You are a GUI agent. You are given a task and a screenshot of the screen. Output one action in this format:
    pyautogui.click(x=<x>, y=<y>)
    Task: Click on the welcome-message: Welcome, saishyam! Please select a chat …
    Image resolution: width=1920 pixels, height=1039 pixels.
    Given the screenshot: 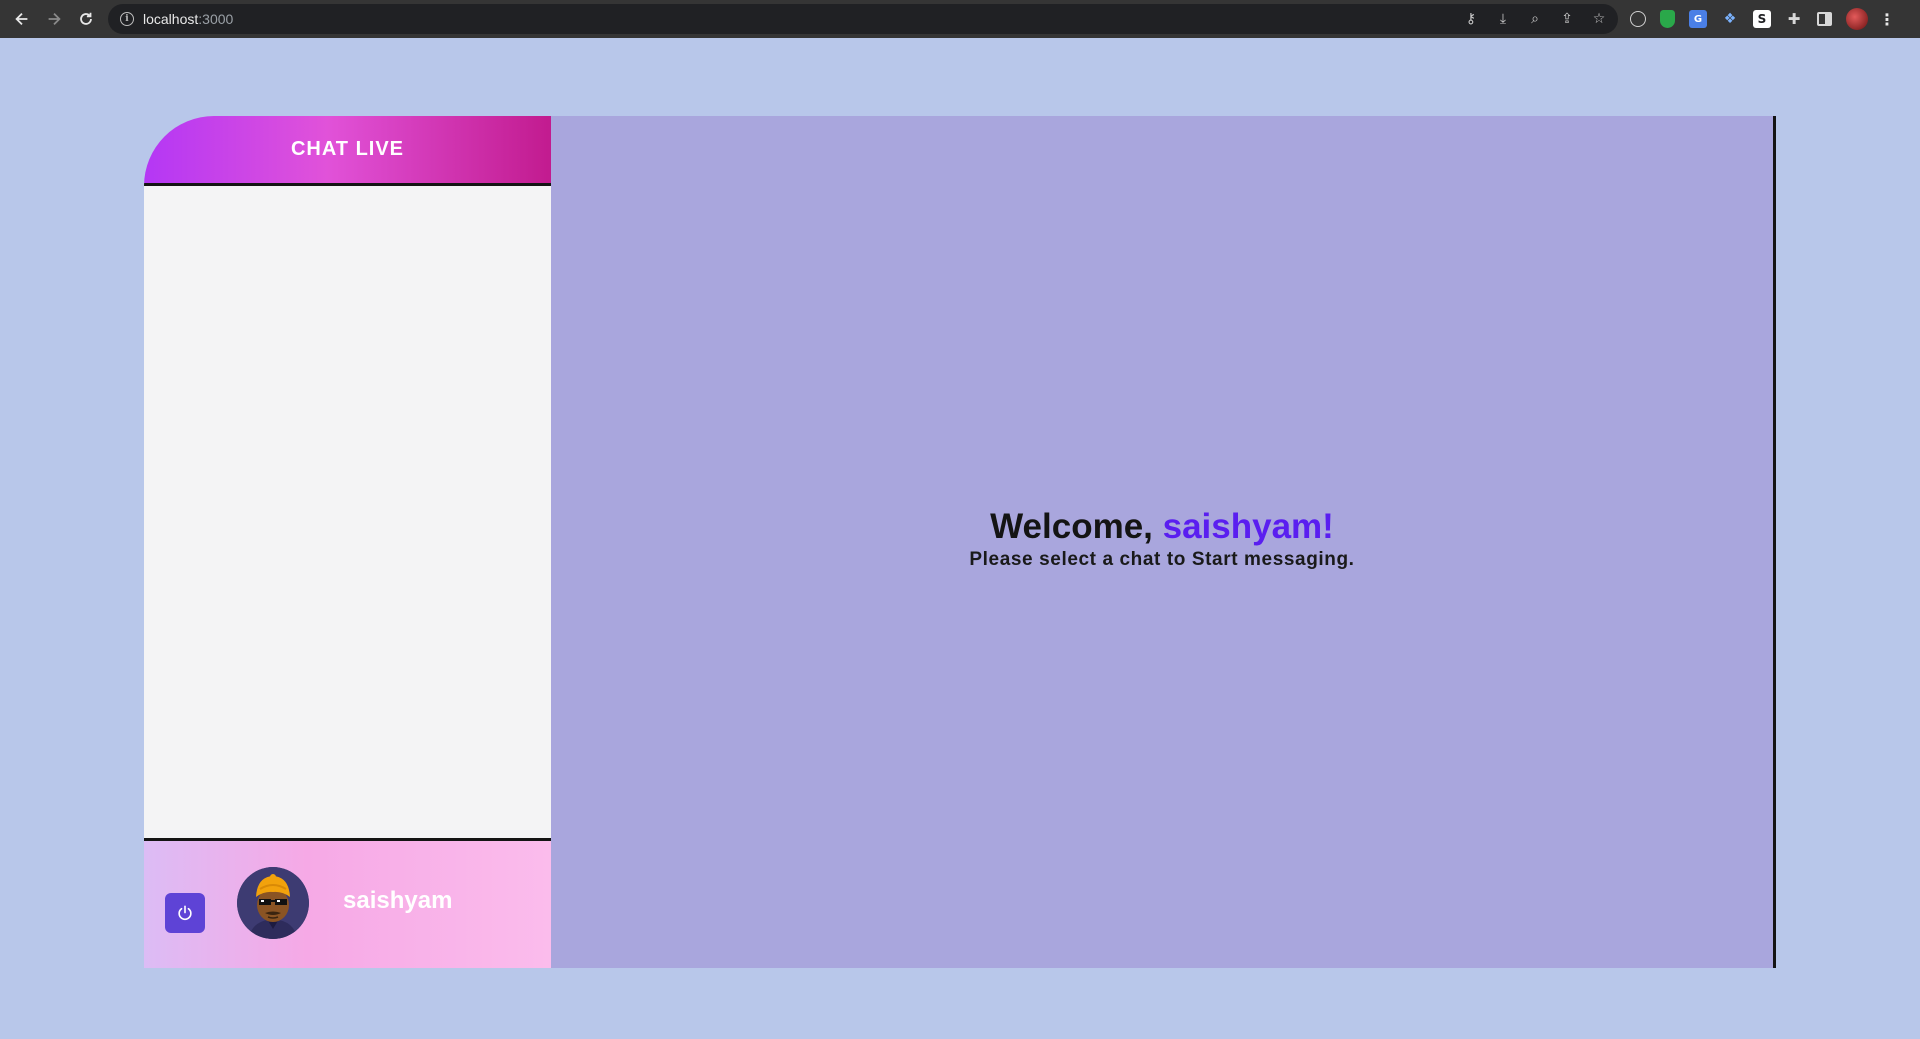 What is the action you would take?
    pyautogui.click(x=1162, y=539)
    